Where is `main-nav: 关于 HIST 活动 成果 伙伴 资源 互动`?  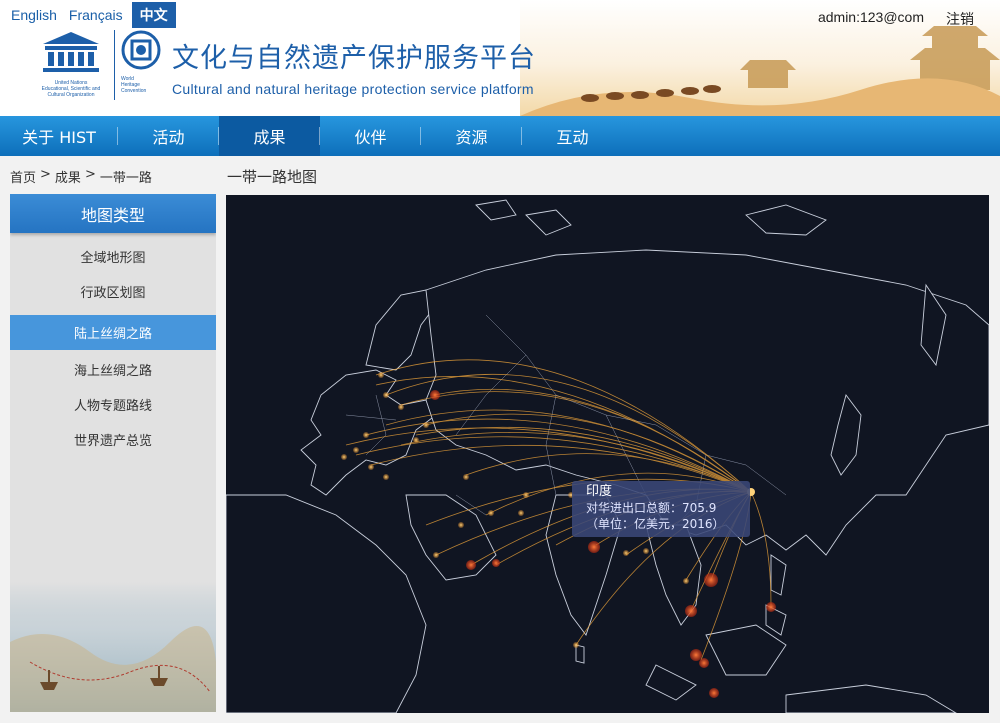 main-nav: 关于 HIST 活动 成果 伙伴 资源 互动 is located at coordinates (500, 136).